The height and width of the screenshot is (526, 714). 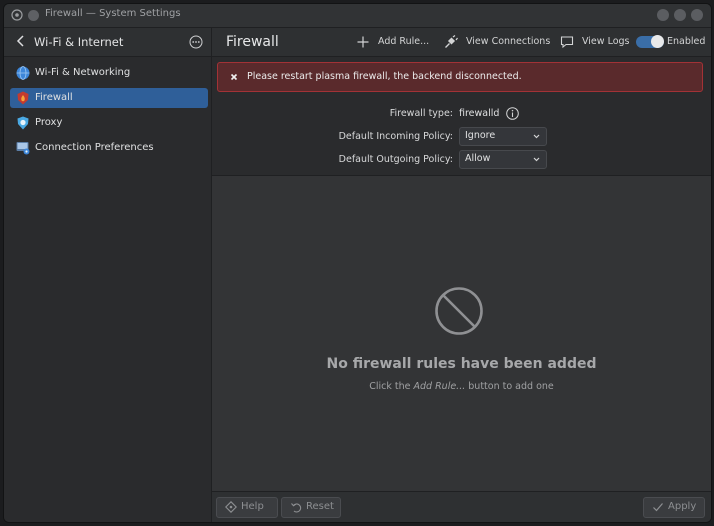 I want to click on help-label: Help, so click(x=252, y=506).